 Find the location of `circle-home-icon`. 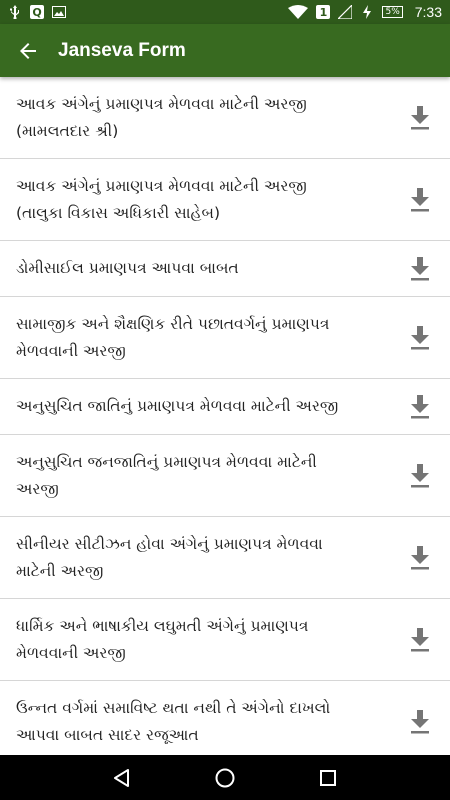

circle-home-icon is located at coordinates (225, 777).